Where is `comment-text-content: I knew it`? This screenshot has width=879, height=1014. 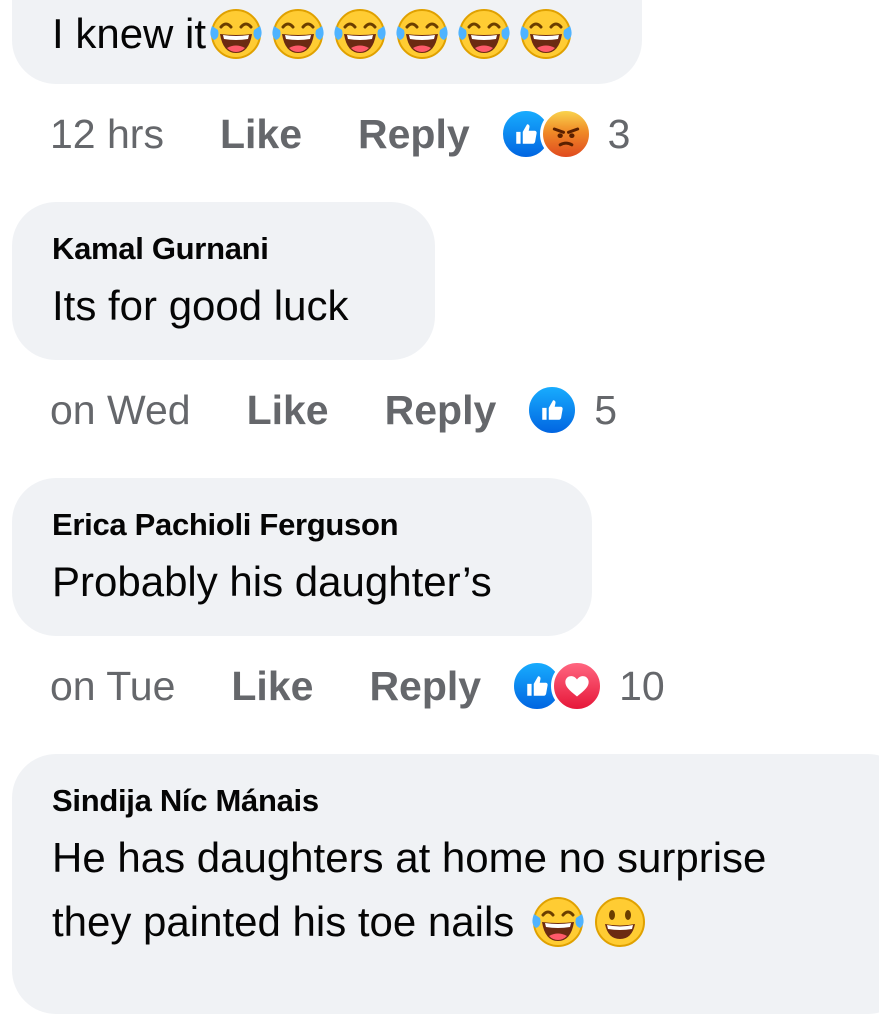 comment-text-content: I knew it is located at coordinates (129, 33).